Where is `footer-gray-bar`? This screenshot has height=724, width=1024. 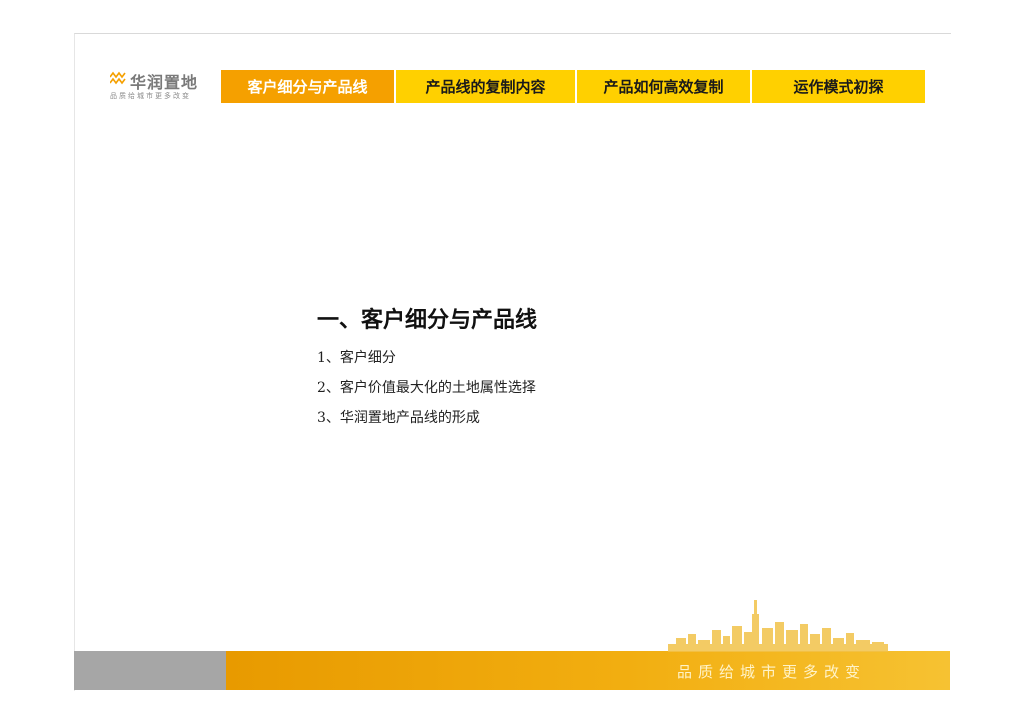 footer-gray-bar is located at coordinates (150, 670).